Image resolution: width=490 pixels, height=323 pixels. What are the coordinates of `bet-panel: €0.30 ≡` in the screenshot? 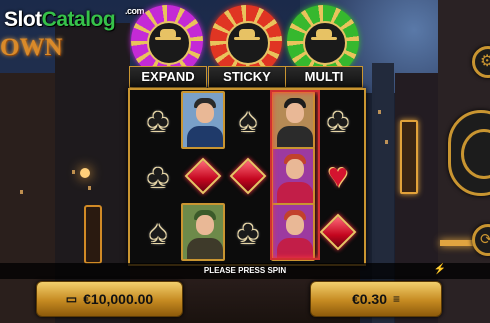 It's located at (376, 299).